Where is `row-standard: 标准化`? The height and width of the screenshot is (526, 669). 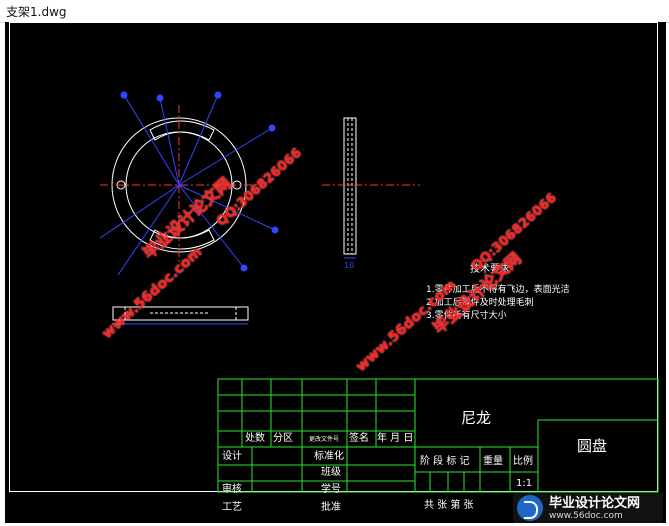 row-standard: 标准化 is located at coordinates (329, 456).